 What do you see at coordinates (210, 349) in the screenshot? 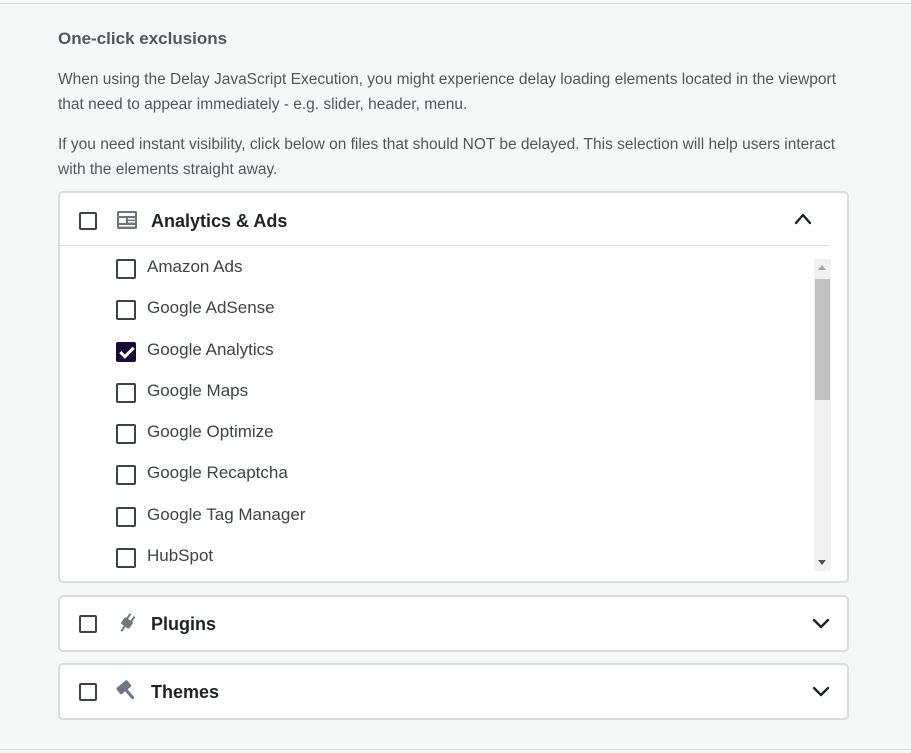
I see `item-label: Google Analytics` at bounding box center [210, 349].